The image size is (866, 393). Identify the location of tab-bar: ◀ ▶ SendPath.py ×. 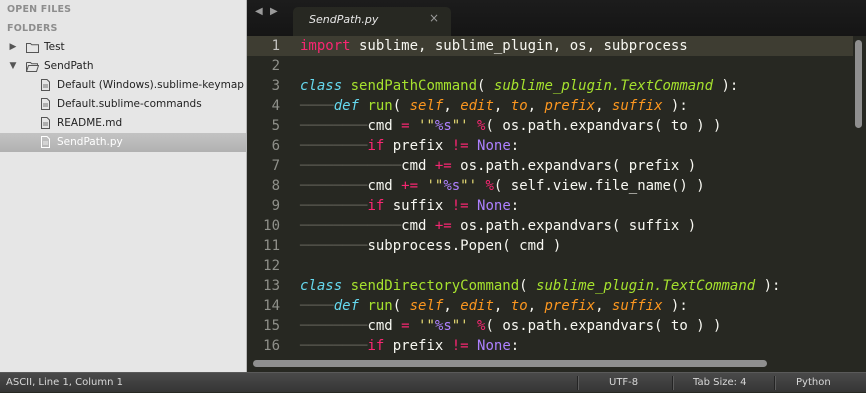
(556, 18).